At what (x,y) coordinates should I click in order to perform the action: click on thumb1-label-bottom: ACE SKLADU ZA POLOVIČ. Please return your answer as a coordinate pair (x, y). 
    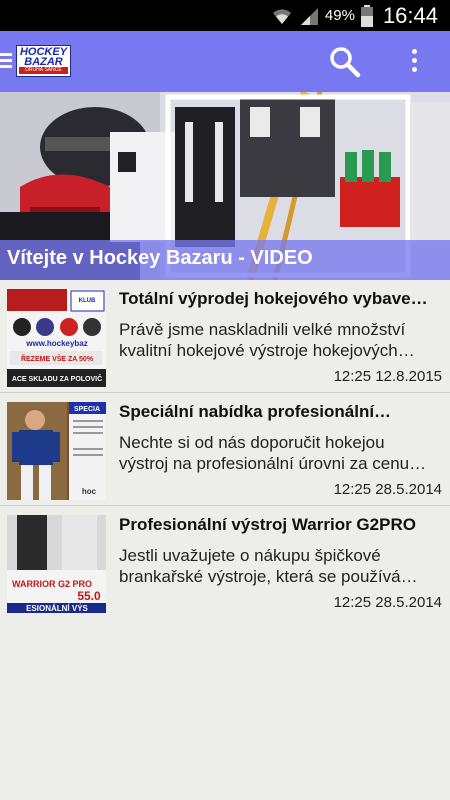
    Looking at the image, I should click on (57, 378).